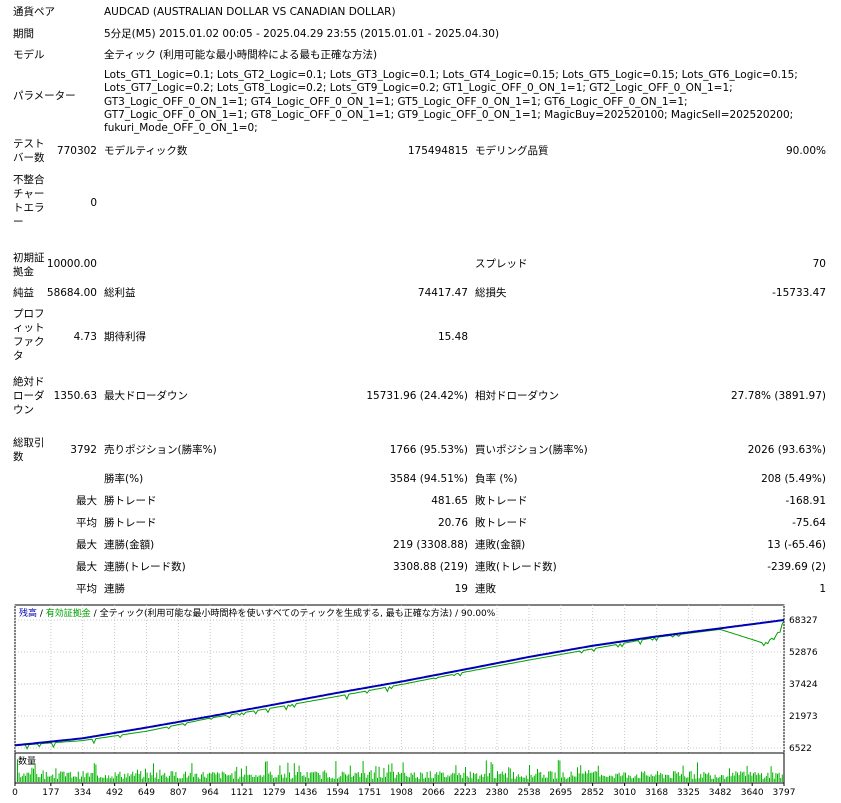 The width and height of the screenshot is (841, 803). I want to click on expected-payoff-label: 期待利得, so click(125, 337).